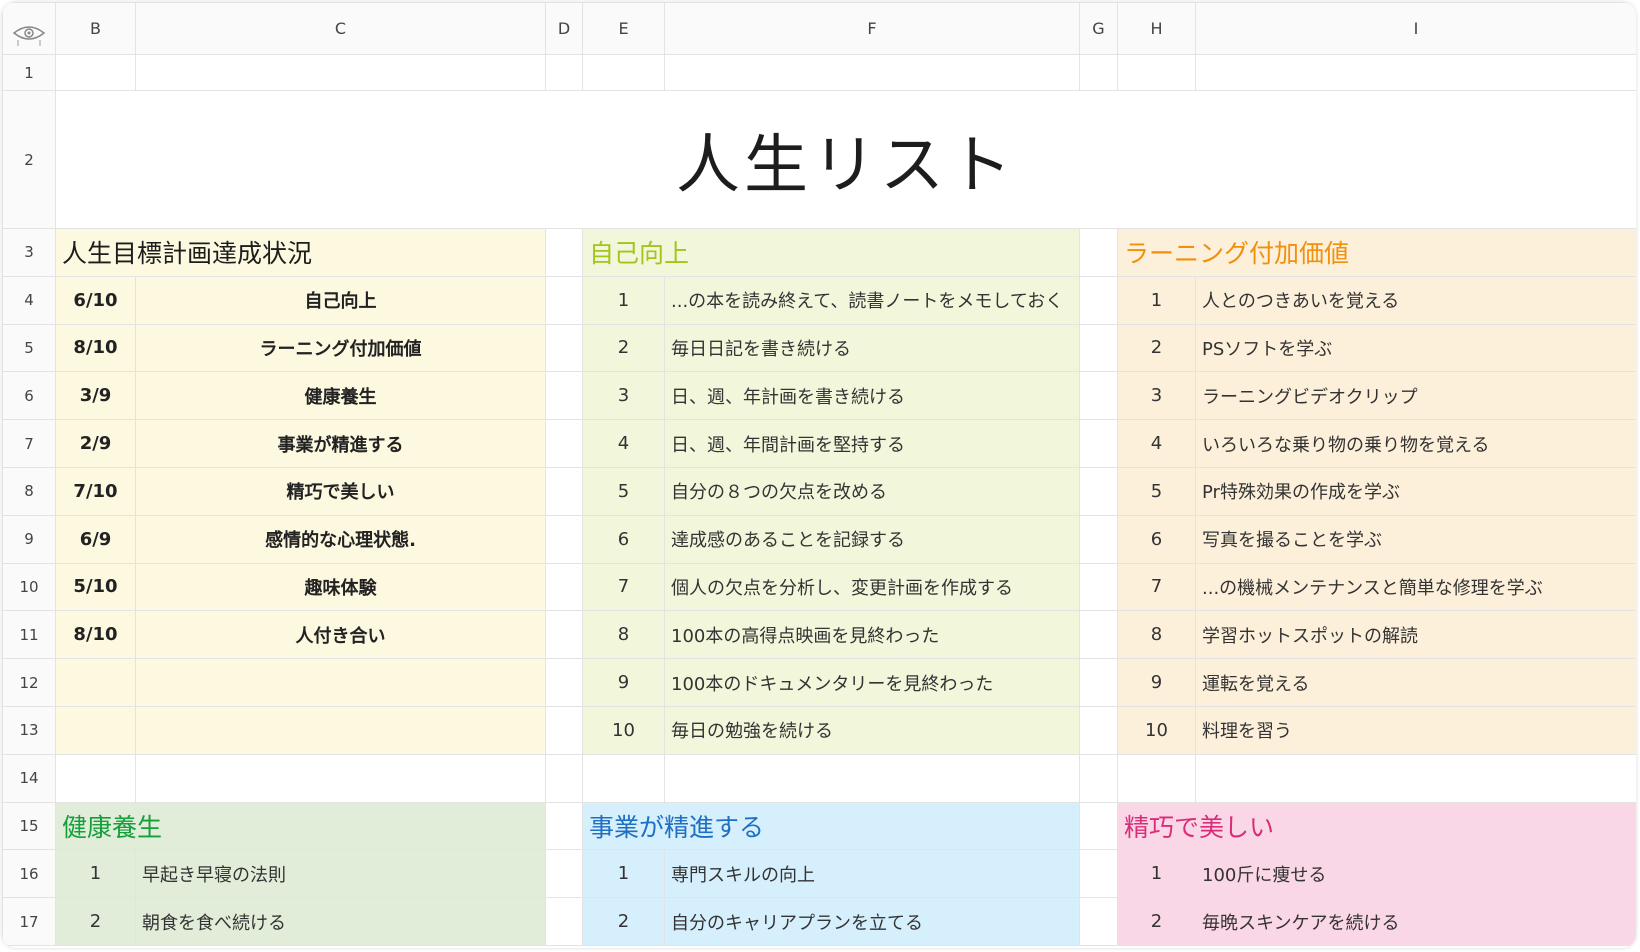 Image resolution: width=1640 pixels, height=952 pixels. I want to click on learning-number: 5, so click(1156, 491).